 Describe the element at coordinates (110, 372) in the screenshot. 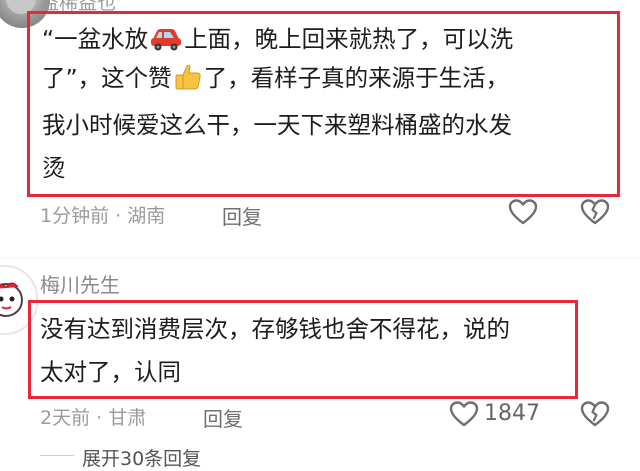

I see `comment-text-line: 太对了，认同` at that location.